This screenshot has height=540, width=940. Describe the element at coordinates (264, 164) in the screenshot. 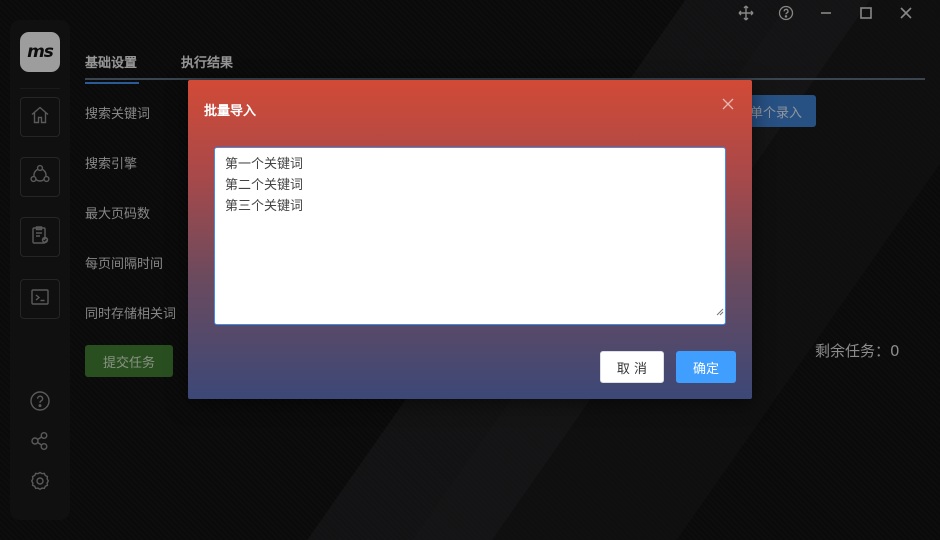

I see `textarea-line: 第一个关键词` at that location.